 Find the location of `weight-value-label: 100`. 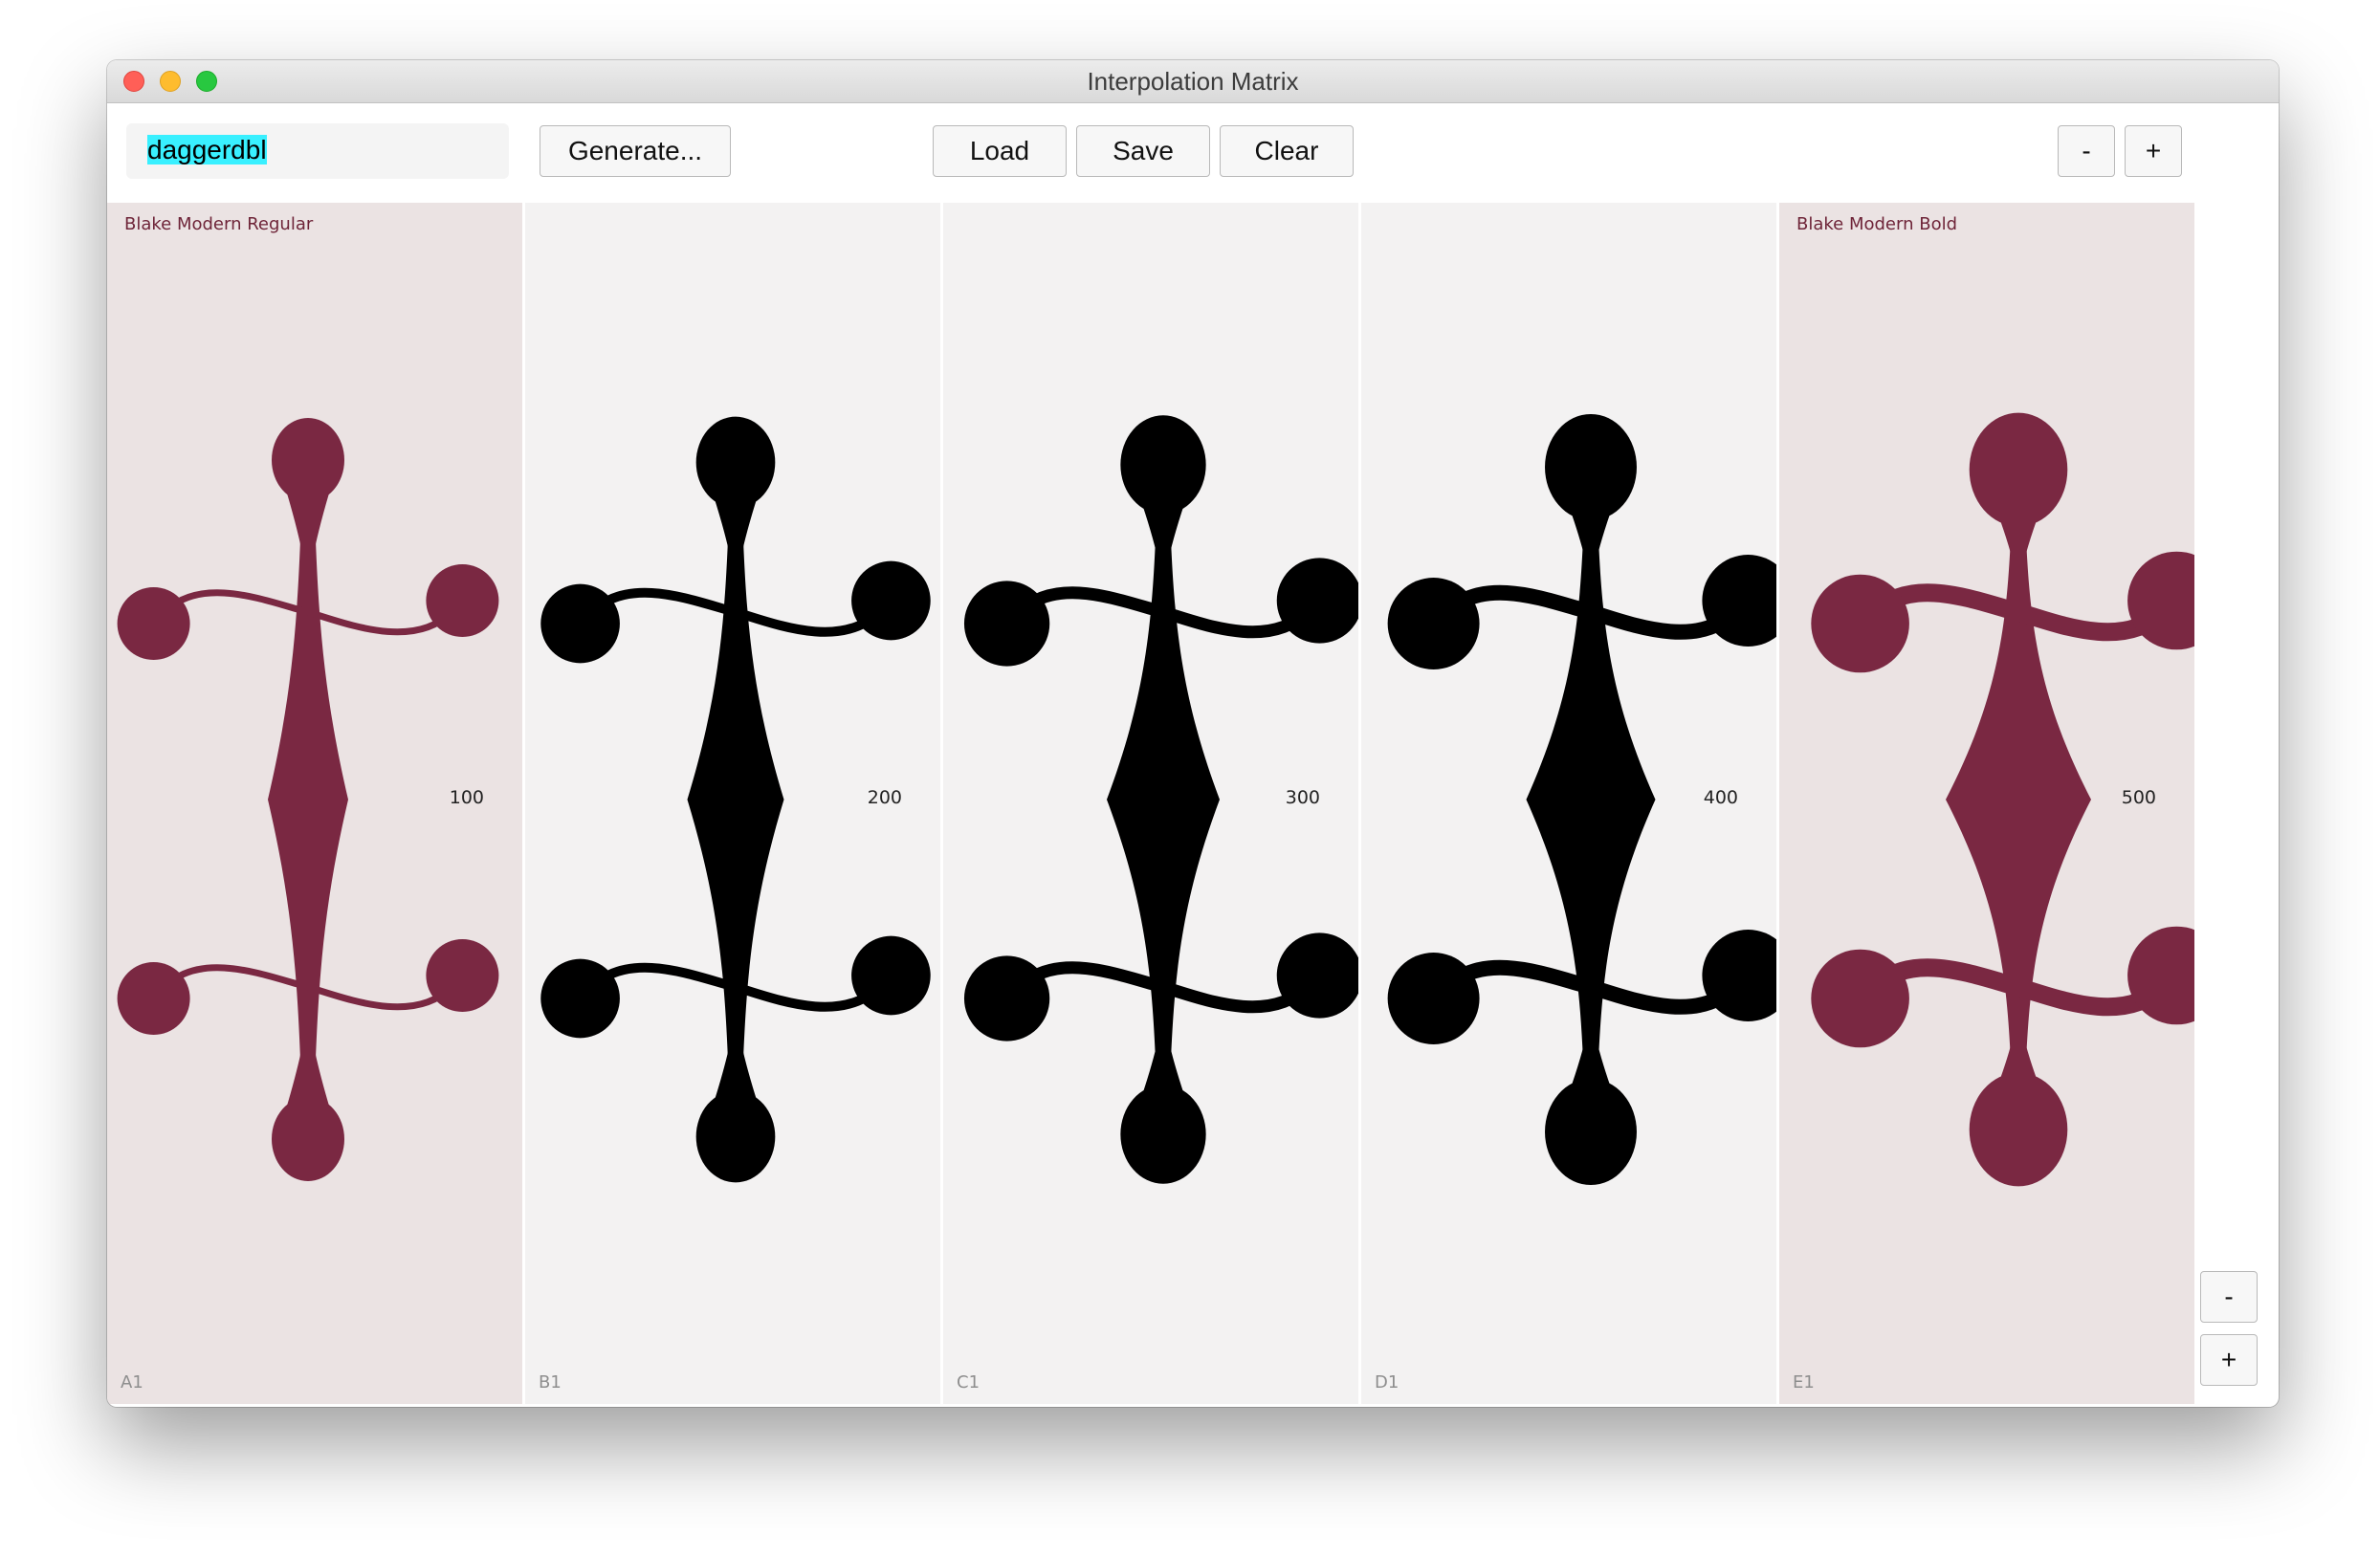

weight-value-label: 100 is located at coordinates (466, 797).